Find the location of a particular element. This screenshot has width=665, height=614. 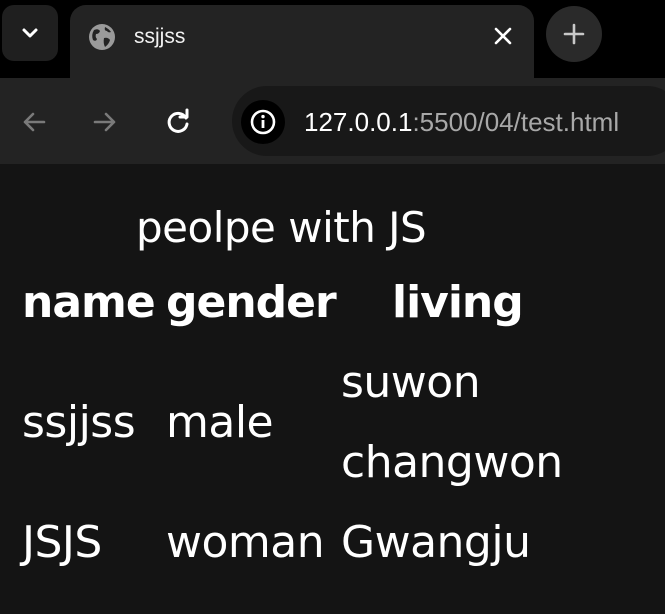

site-info-button is located at coordinates (263, 122).